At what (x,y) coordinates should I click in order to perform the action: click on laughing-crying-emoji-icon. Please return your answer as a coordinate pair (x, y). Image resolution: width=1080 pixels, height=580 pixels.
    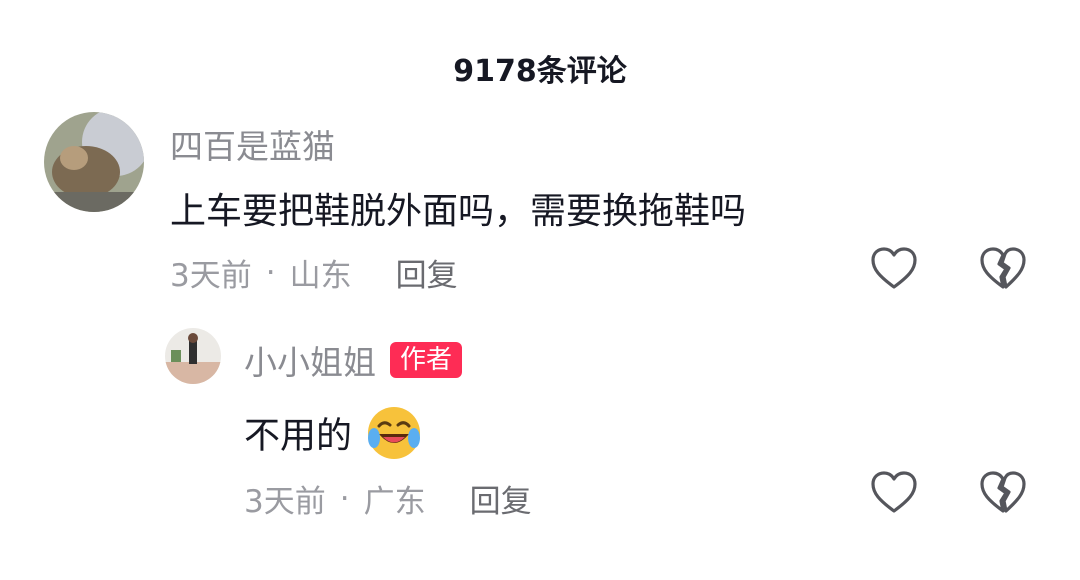
    Looking at the image, I should click on (394, 437).